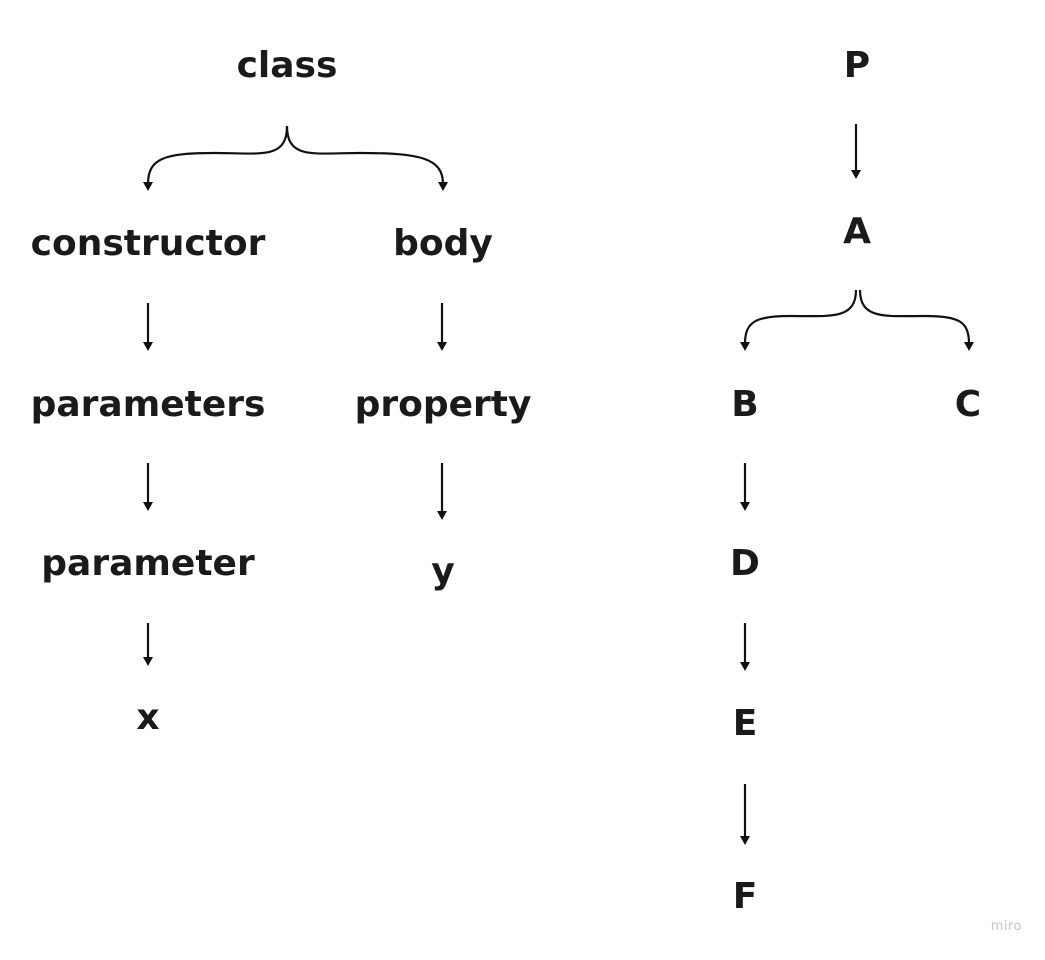 The height and width of the screenshot is (960, 1045). Describe the element at coordinates (857, 231) in the screenshot. I see `node-a: A` at that location.